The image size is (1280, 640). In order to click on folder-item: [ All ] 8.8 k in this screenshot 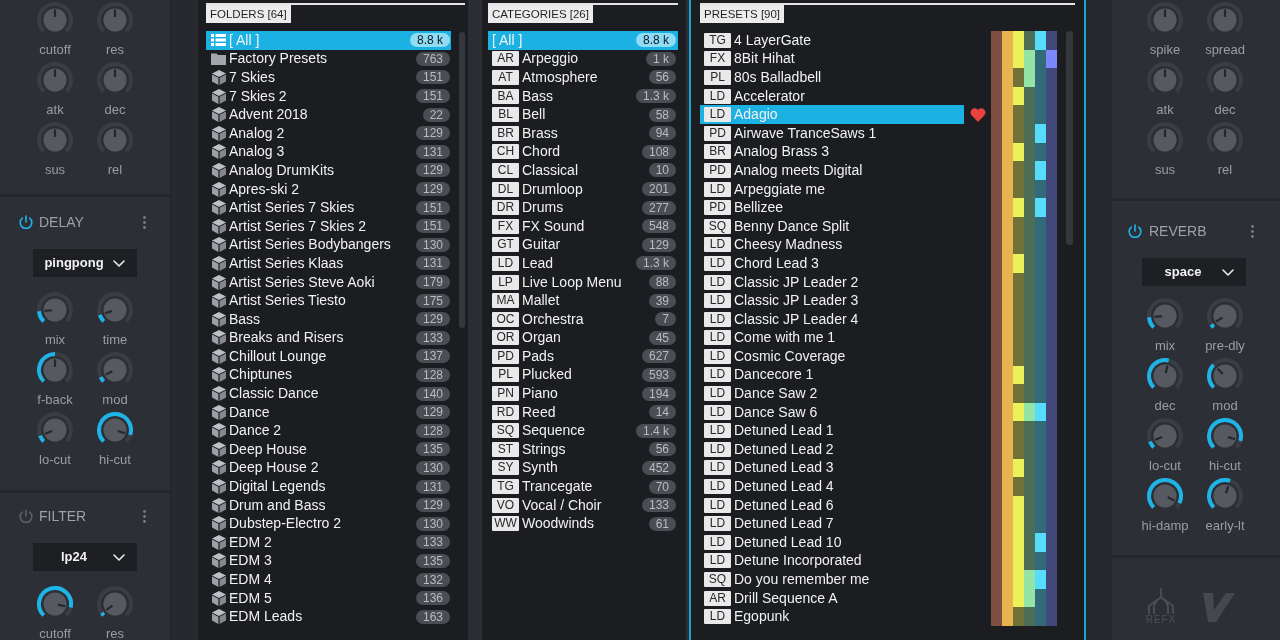, I will do `click(328, 40)`.